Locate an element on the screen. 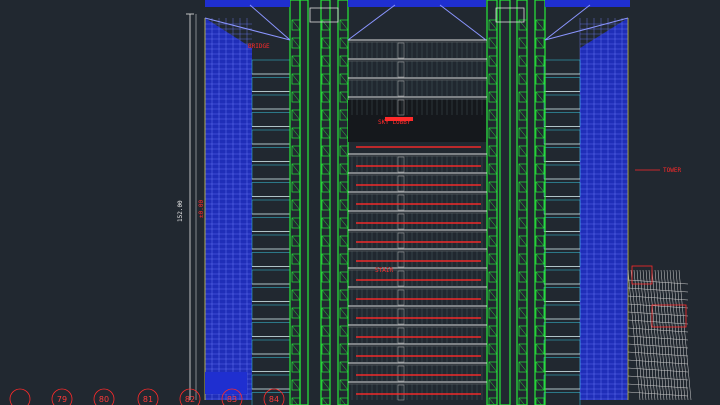  left-curtain-wall is located at coordinates (247, 211).